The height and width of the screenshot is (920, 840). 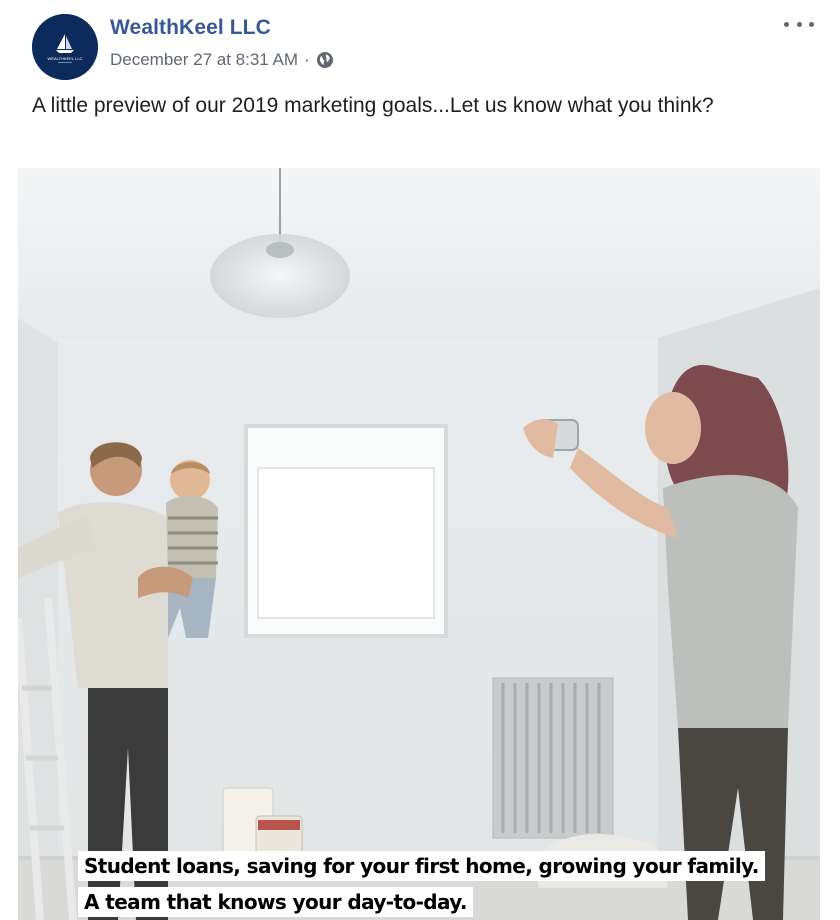 What do you see at coordinates (325, 60) in the screenshot?
I see `globe-icon` at bounding box center [325, 60].